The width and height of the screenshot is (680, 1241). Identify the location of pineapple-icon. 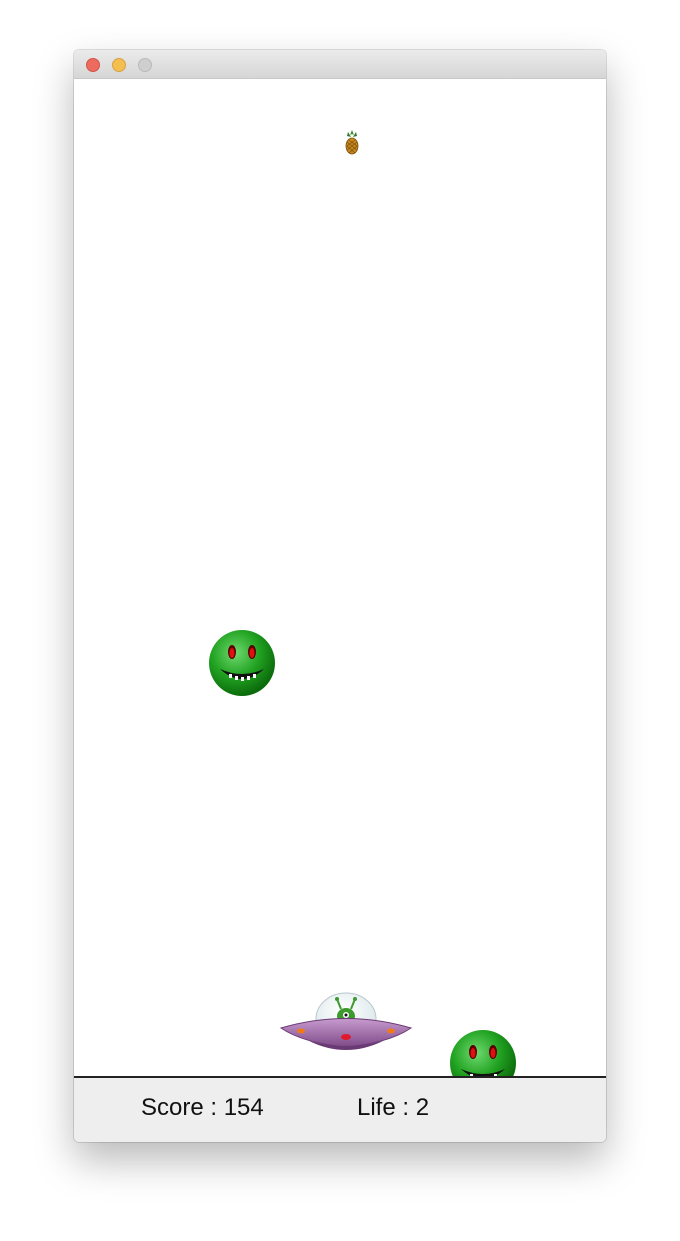
(352, 142).